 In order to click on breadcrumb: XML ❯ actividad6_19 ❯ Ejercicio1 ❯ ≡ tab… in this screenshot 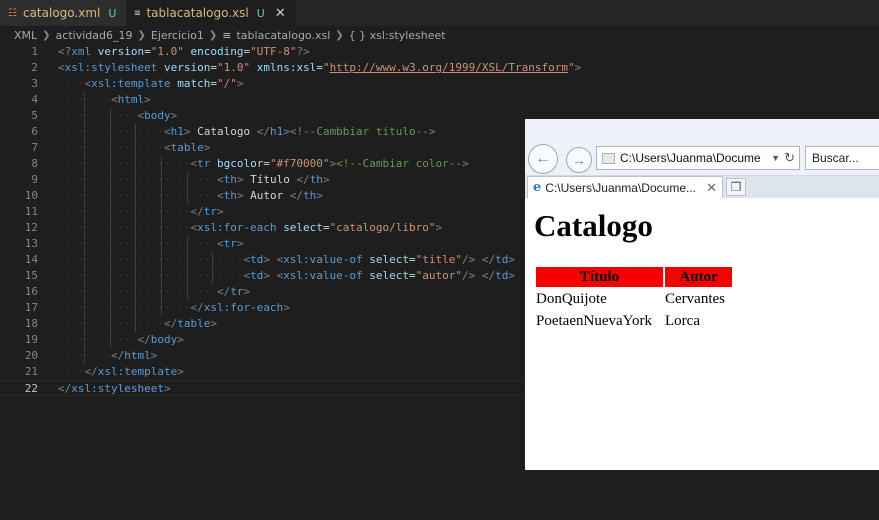, I will do `click(439, 35)`.